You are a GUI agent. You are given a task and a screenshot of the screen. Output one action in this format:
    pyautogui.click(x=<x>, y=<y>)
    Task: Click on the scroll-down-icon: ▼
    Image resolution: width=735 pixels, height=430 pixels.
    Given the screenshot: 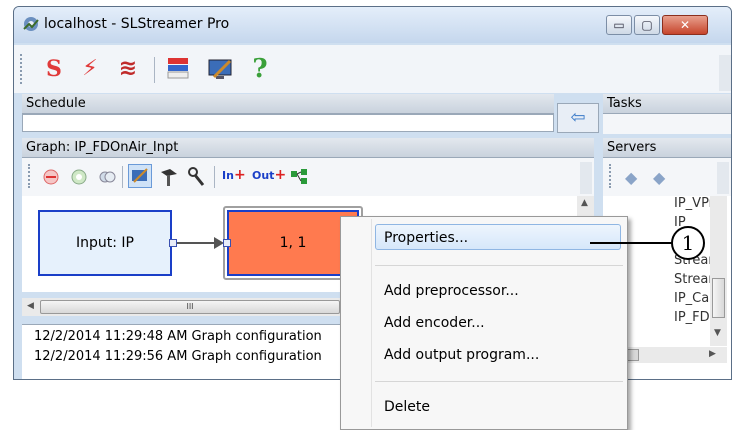 What is the action you would take?
    pyautogui.click(x=717, y=333)
    